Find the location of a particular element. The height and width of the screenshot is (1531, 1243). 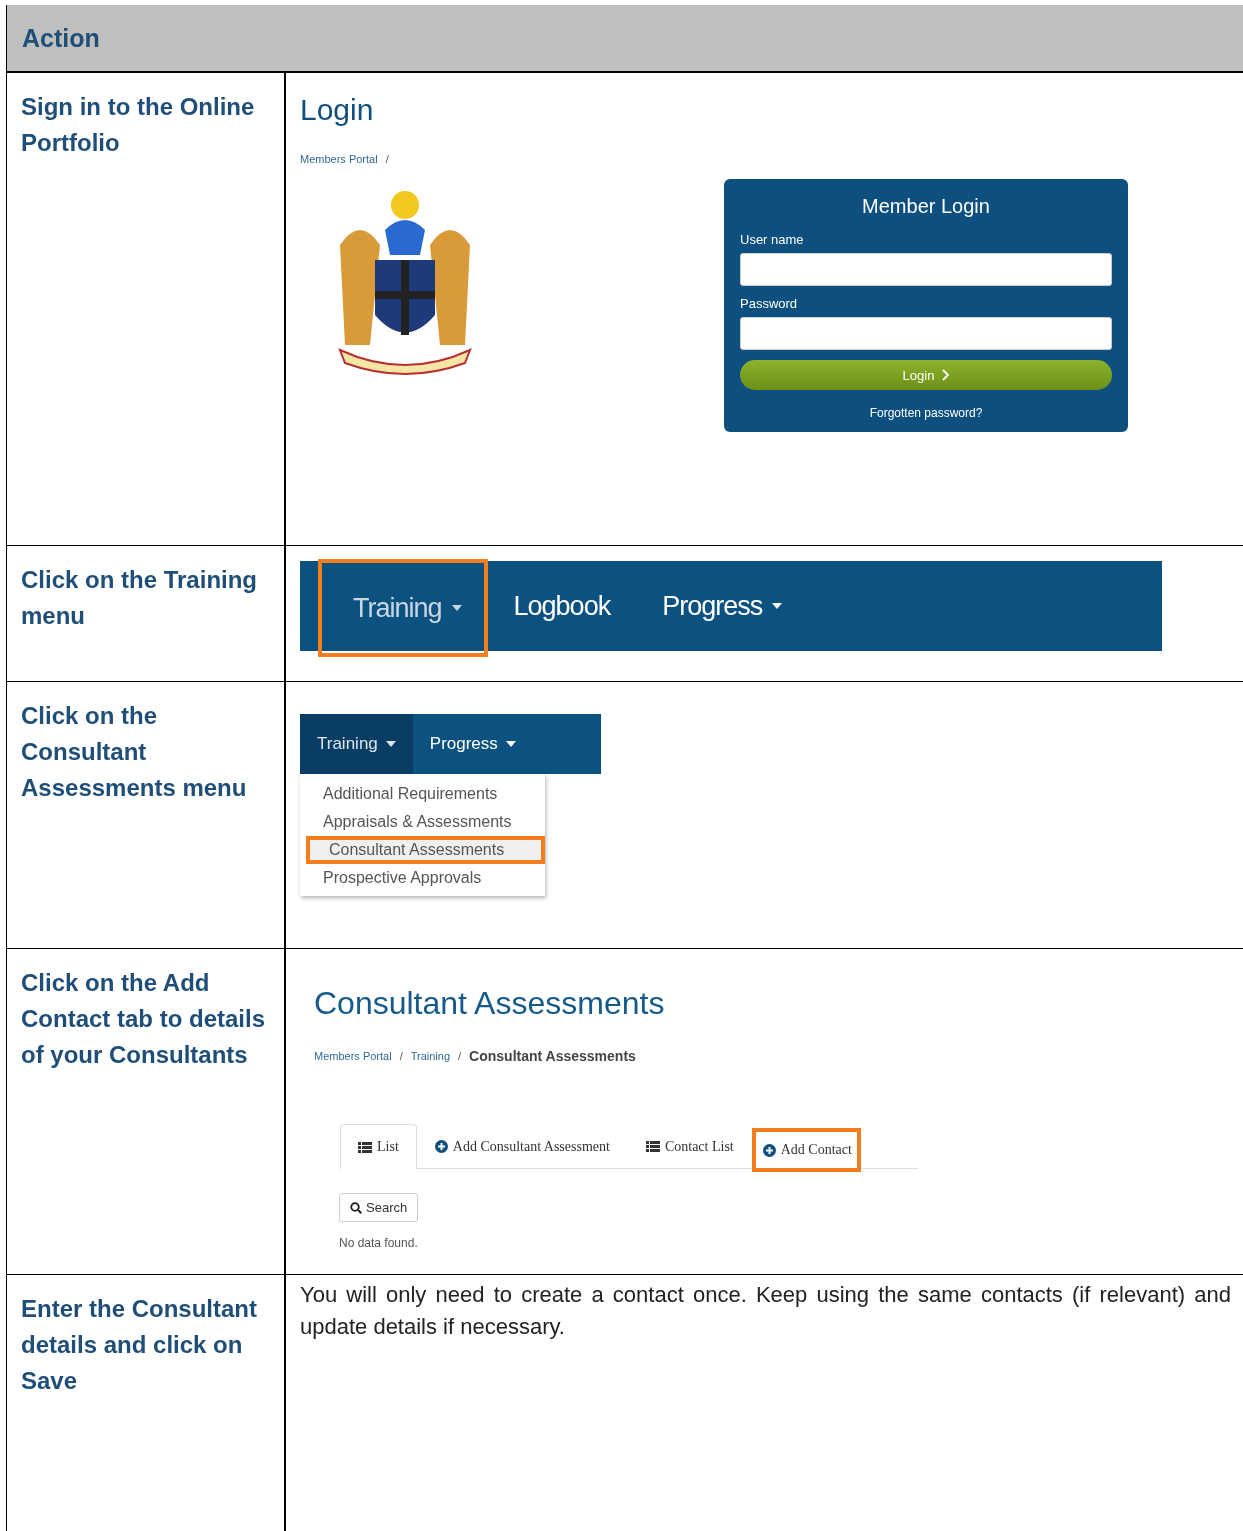

tab: Add Consultant Assessment is located at coordinates (522, 1146).